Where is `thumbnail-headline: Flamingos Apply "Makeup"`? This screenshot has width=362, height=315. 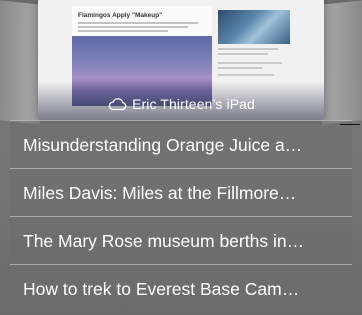
thumbnail-headline: Flamingos Apply "Makeup" is located at coordinates (120, 15).